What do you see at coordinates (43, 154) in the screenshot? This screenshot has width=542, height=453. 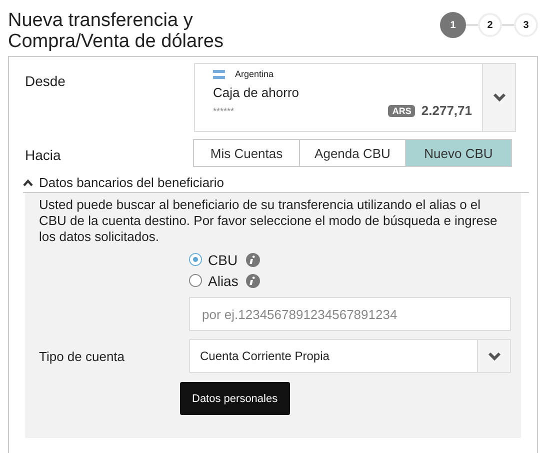 I see `field-label: Hacia` at bounding box center [43, 154].